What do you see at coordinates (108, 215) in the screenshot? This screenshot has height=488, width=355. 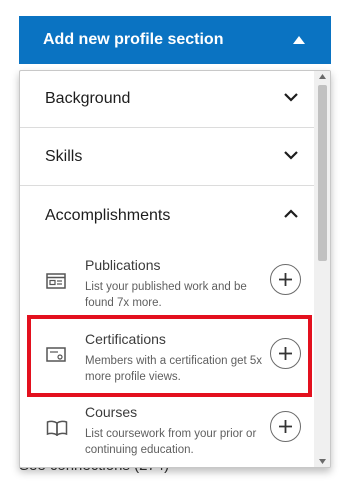 I see `section-label: Accomplishments` at bounding box center [108, 215].